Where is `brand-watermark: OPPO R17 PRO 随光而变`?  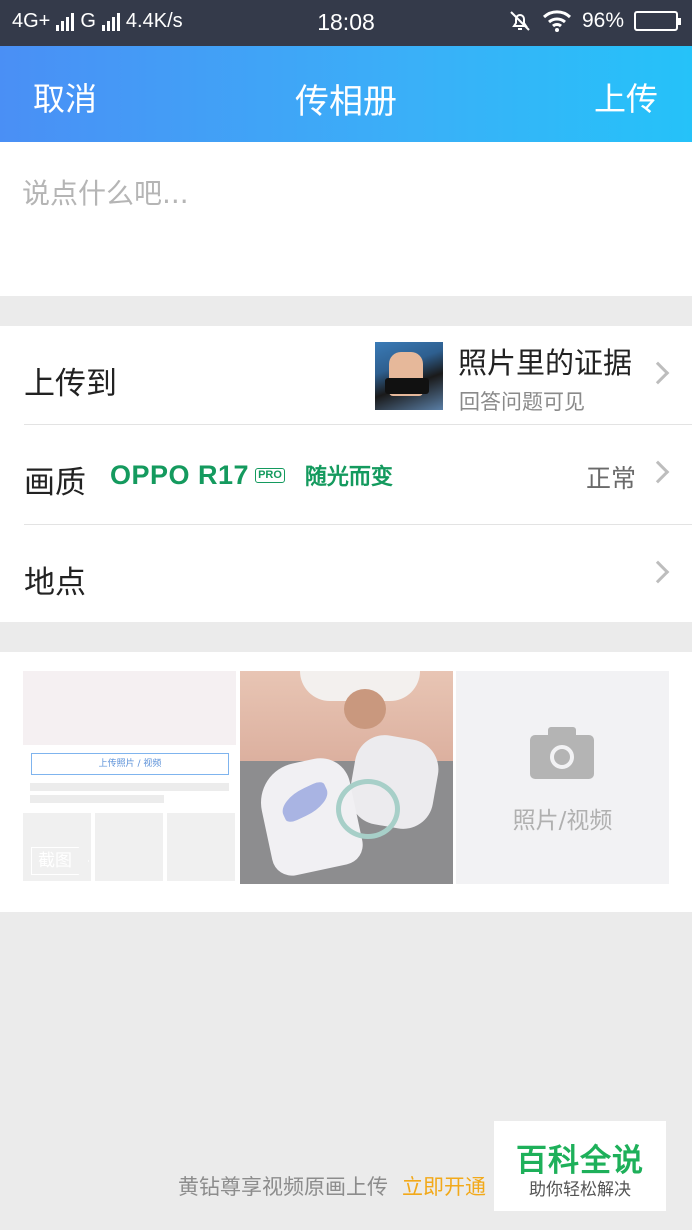 brand-watermark: OPPO R17 PRO 随光而变 is located at coordinates (251, 475).